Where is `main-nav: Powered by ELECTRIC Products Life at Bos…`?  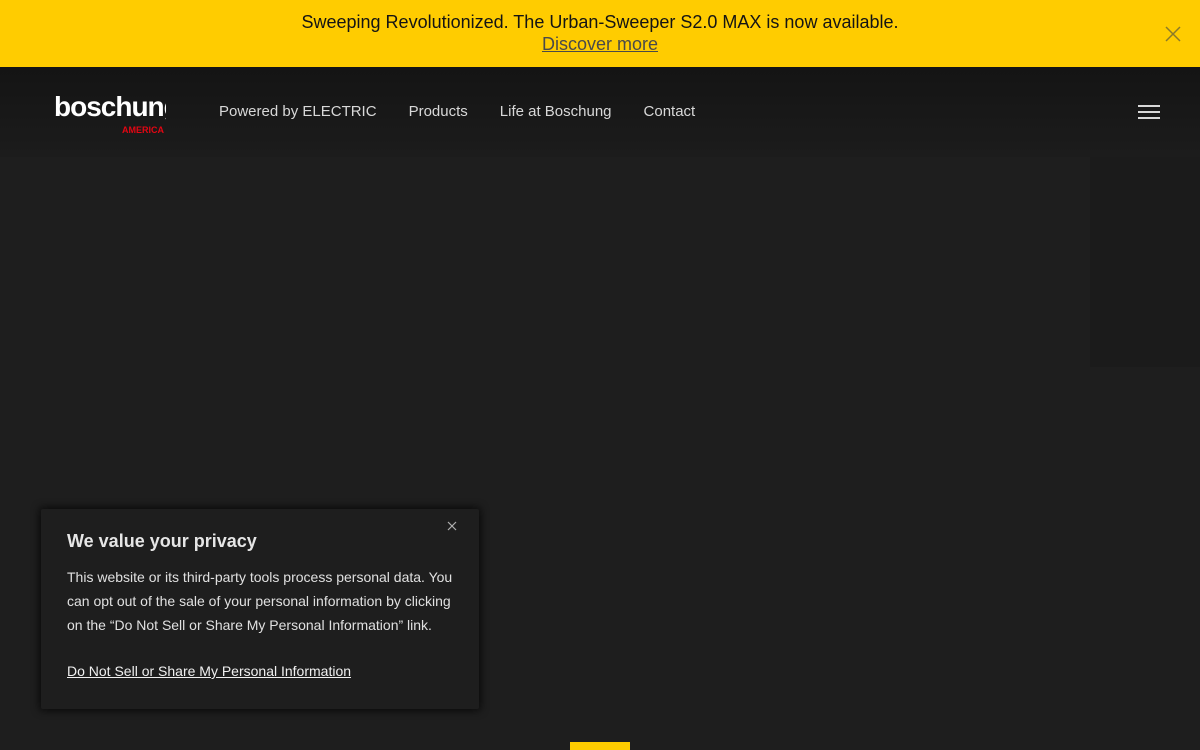
main-nav: Powered by ELECTRIC Products Life at Bos… is located at coordinates (457, 112).